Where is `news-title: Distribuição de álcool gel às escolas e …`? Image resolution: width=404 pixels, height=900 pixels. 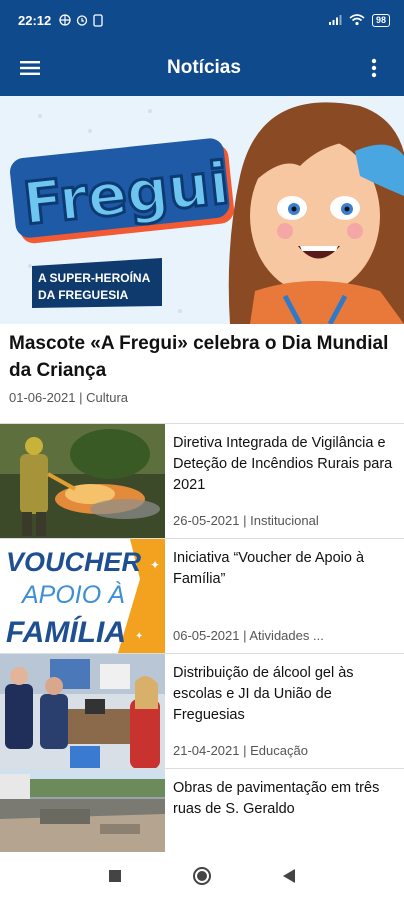
news-title: Distribuição de álcool gel às escolas e … is located at coordinates (263, 694).